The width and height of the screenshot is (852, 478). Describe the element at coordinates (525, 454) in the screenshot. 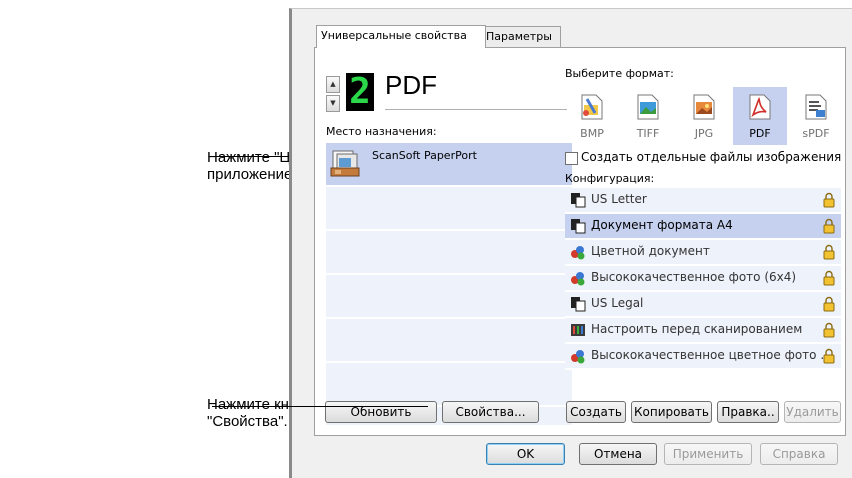

I see `ok-button: OK` at that location.